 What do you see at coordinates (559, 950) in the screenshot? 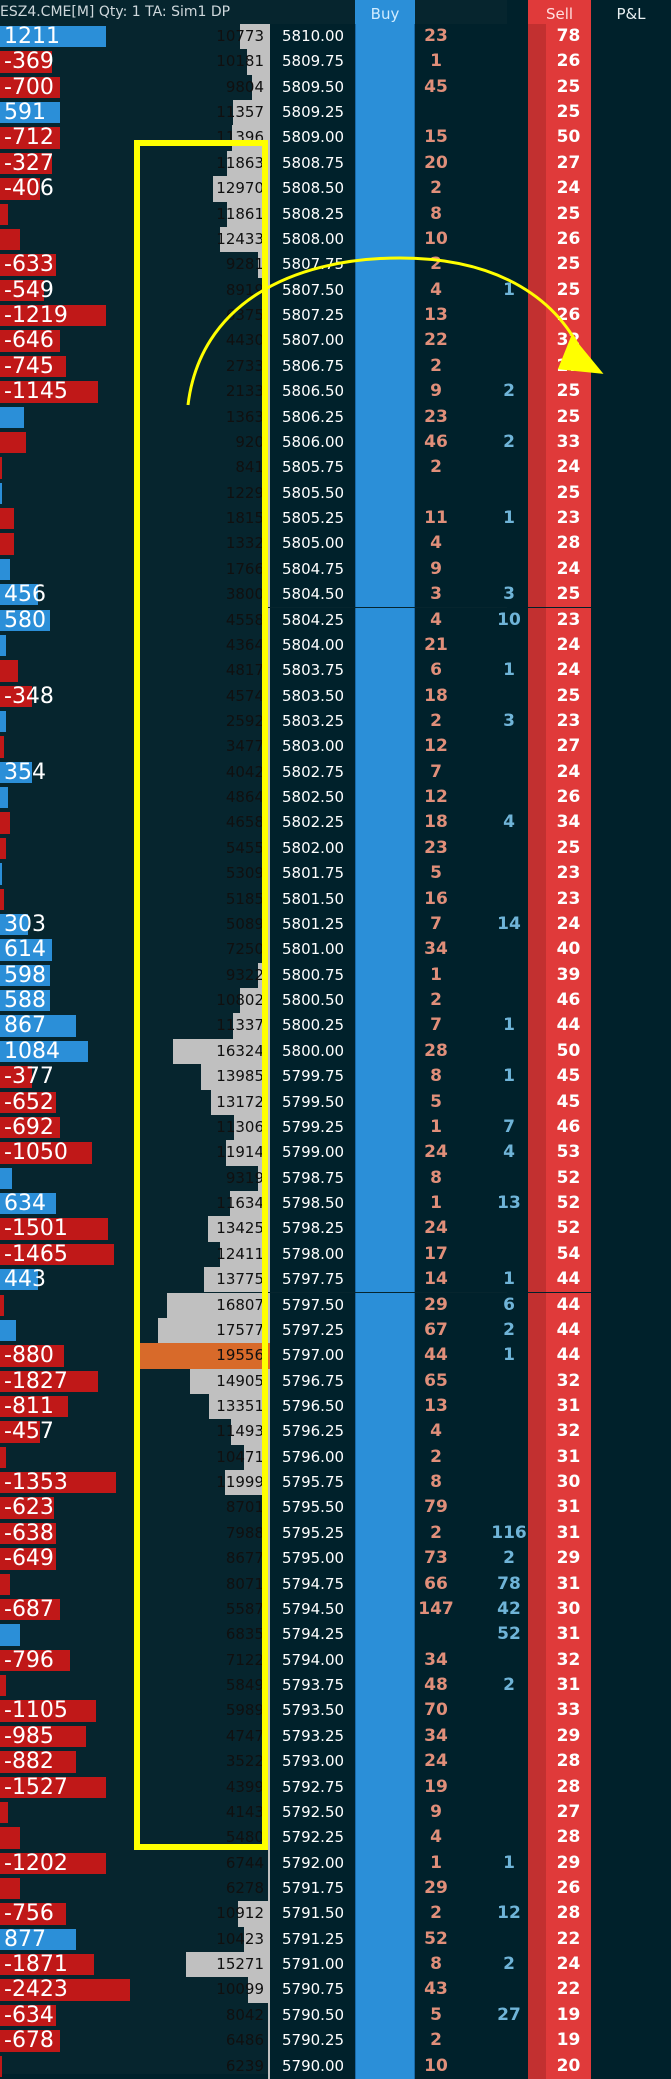
I see `sell-order-cell: 40` at bounding box center [559, 950].